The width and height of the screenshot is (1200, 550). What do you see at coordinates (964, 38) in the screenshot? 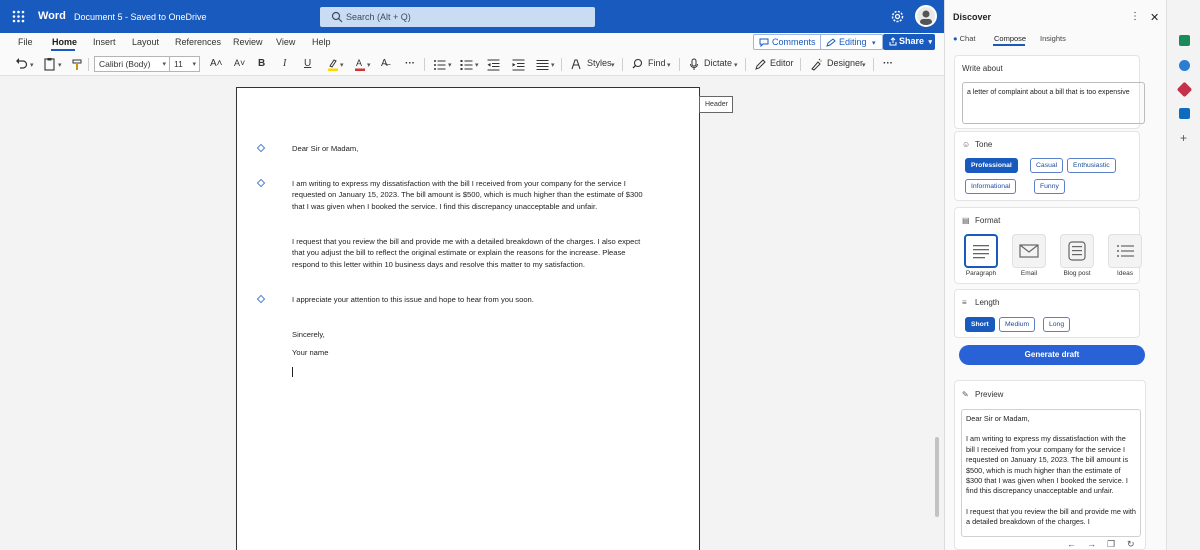
I see `tab-chat: ● Chat` at bounding box center [964, 38].